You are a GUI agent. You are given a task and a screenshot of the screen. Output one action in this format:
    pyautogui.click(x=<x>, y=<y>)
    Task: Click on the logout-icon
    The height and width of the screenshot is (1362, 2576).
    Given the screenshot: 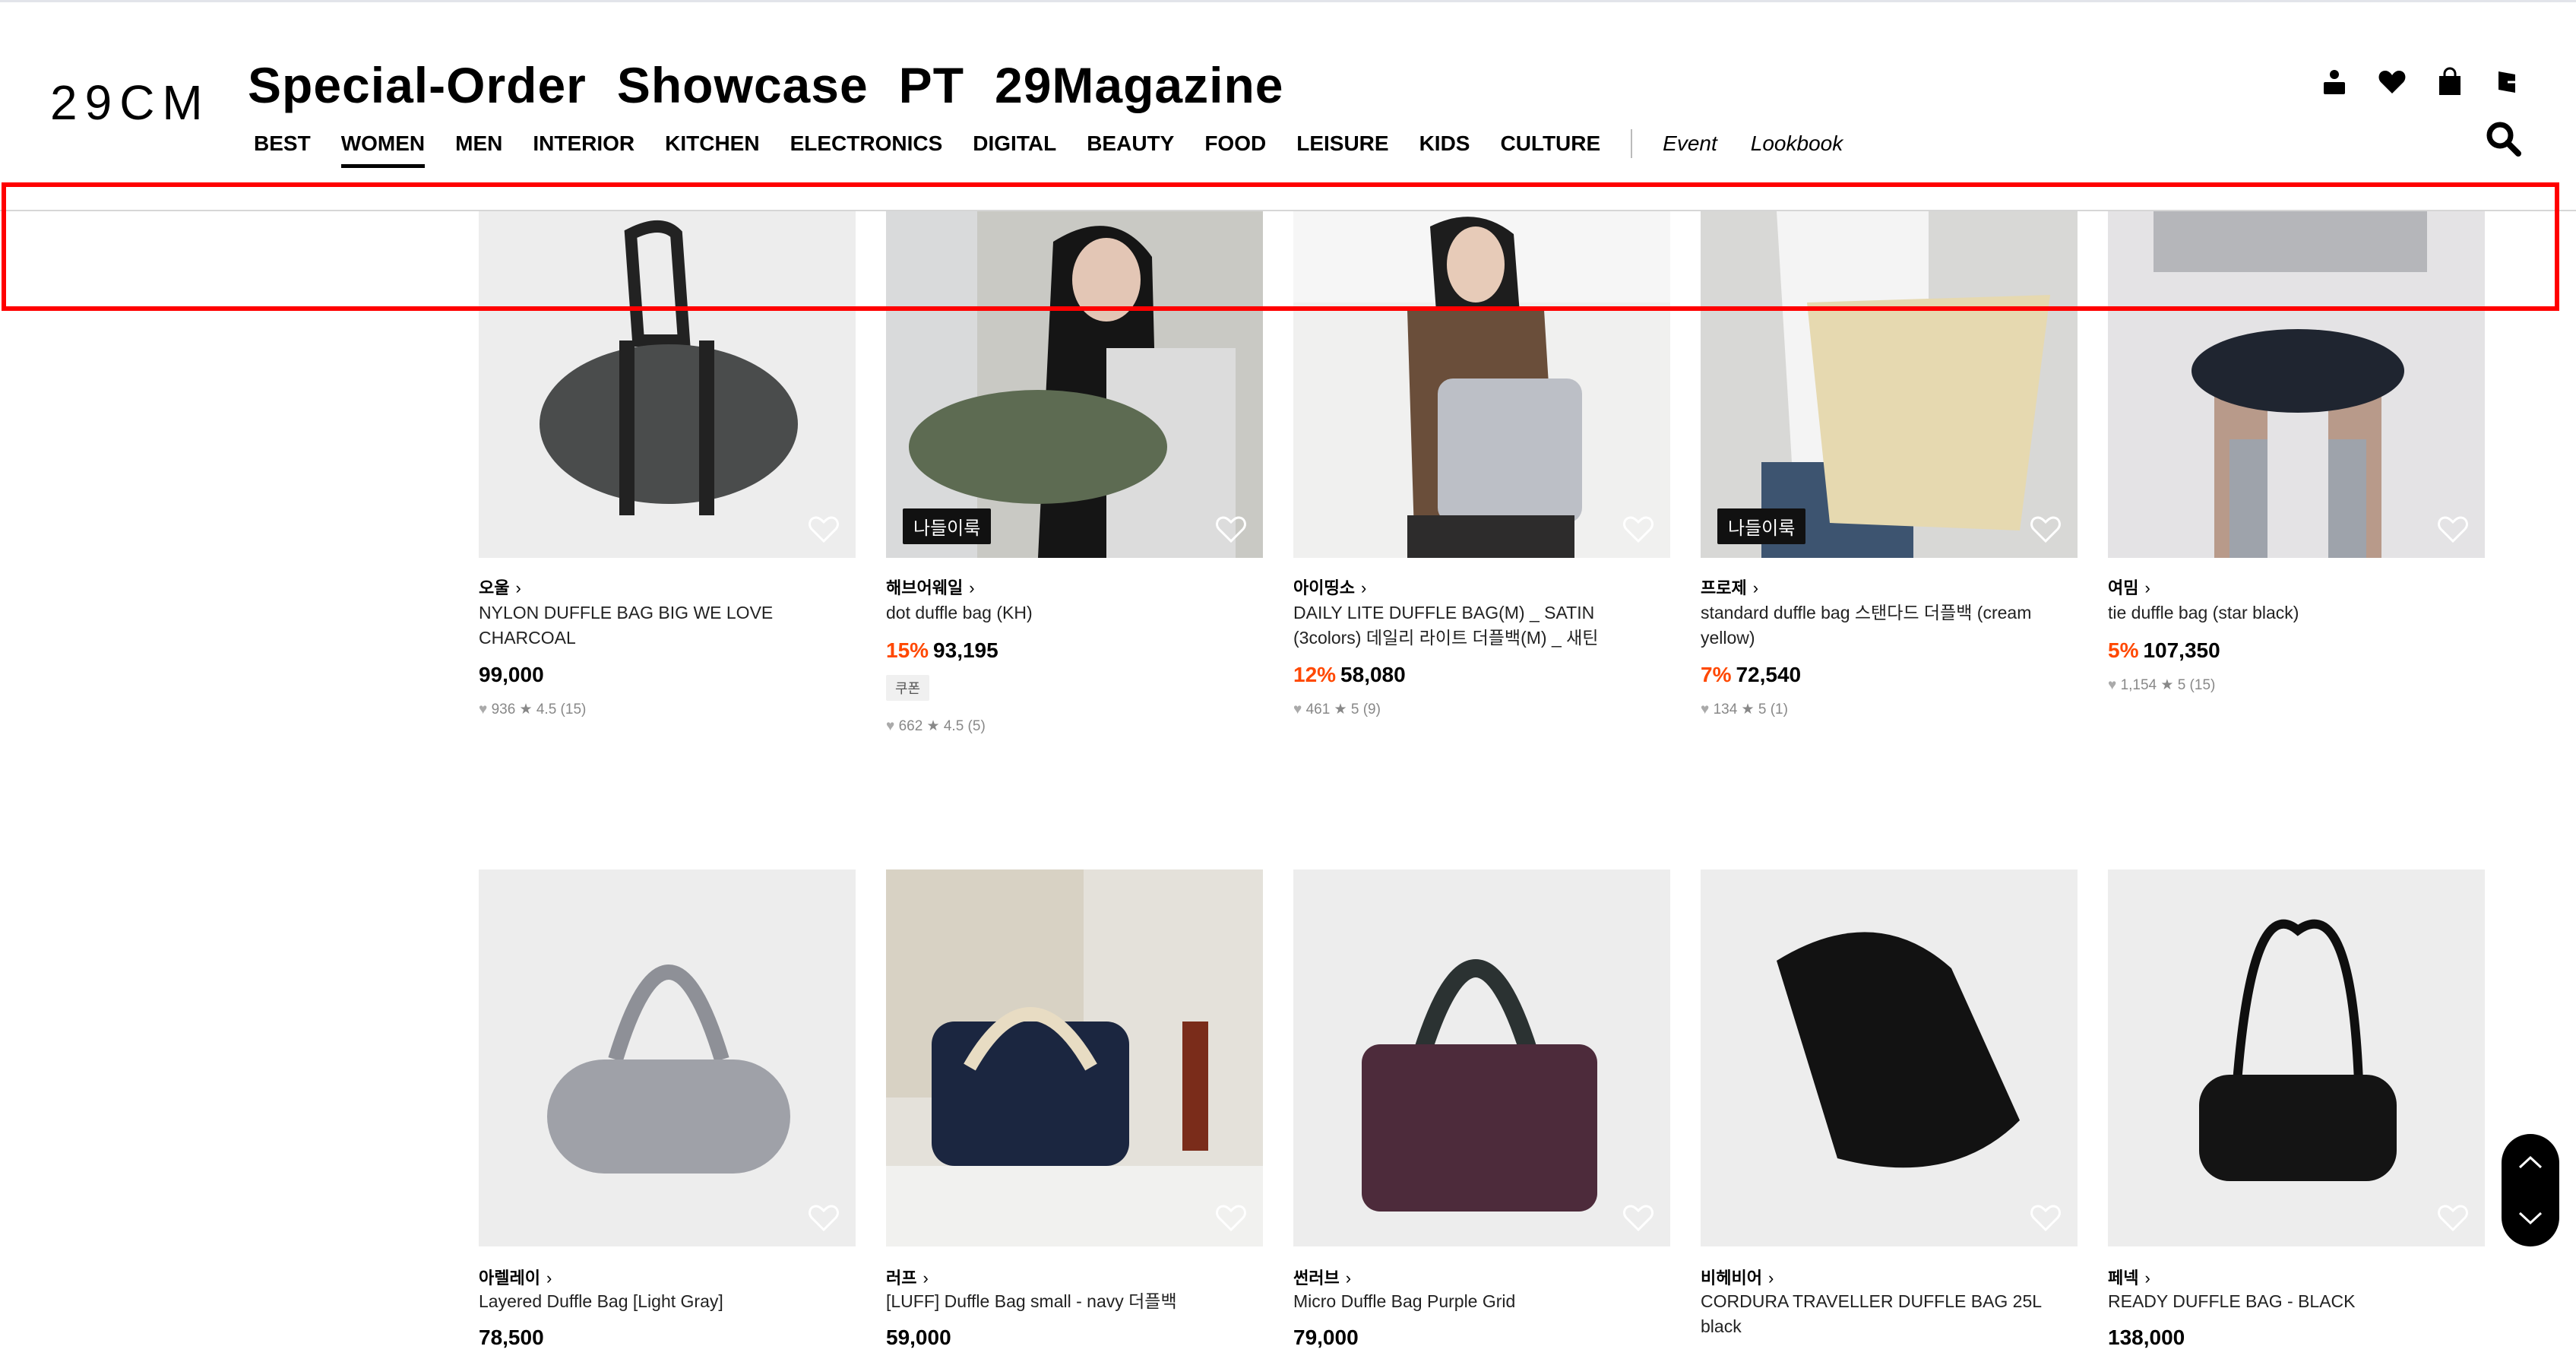 What is the action you would take?
    pyautogui.click(x=2507, y=82)
    